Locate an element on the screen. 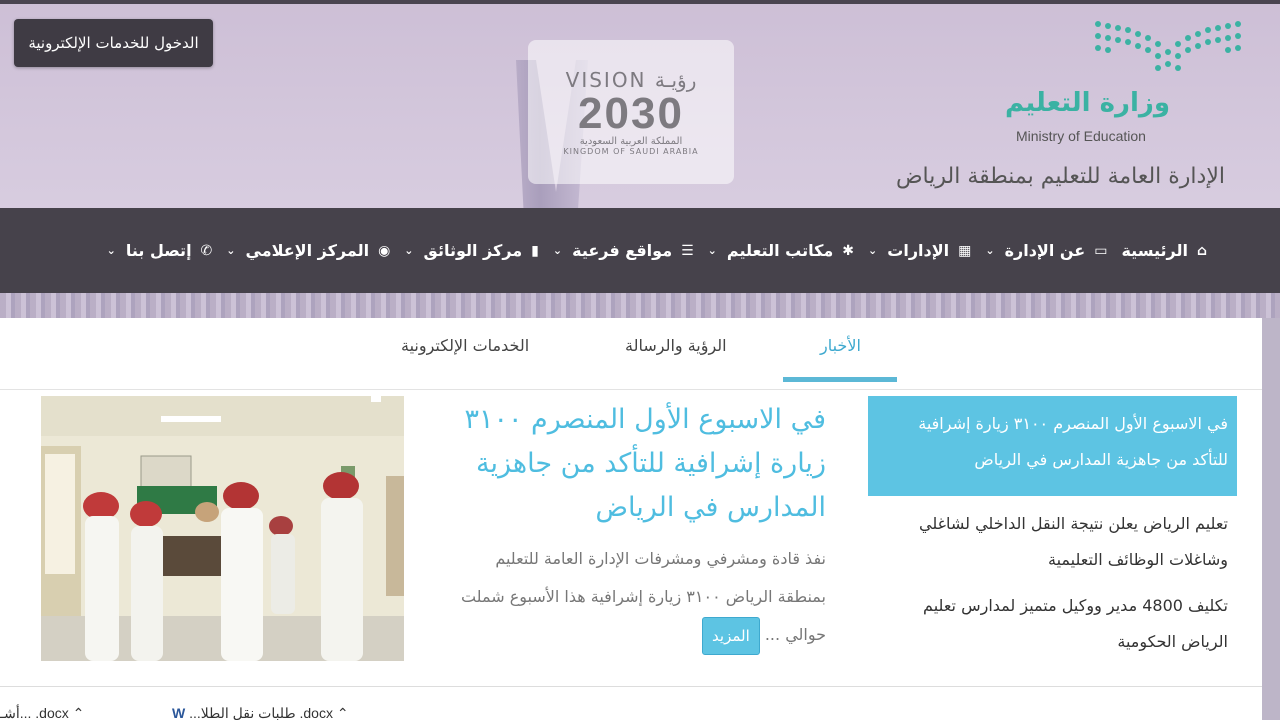  nav-item-label: مركز الوثائق is located at coordinates (473, 250).